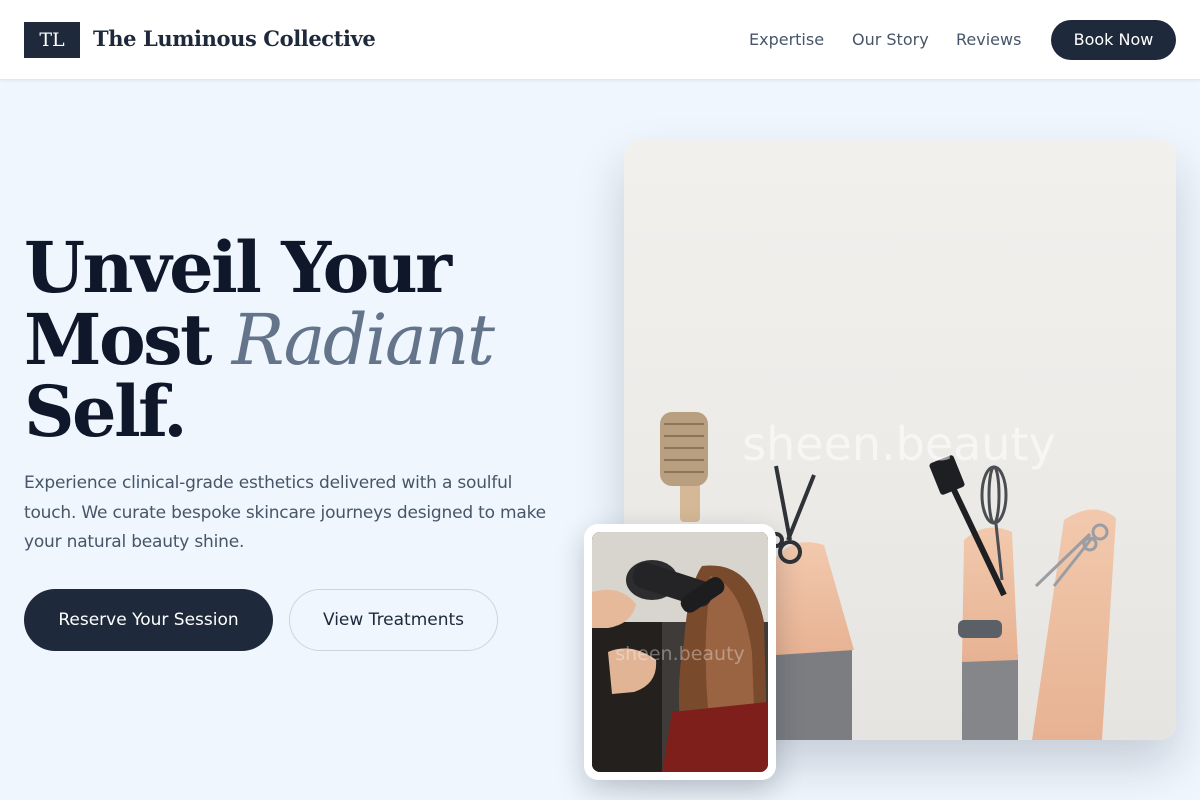 The width and height of the screenshot is (1200, 800). What do you see at coordinates (52, 40) in the screenshot?
I see `logo-mark: TL` at bounding box center [52, 40].